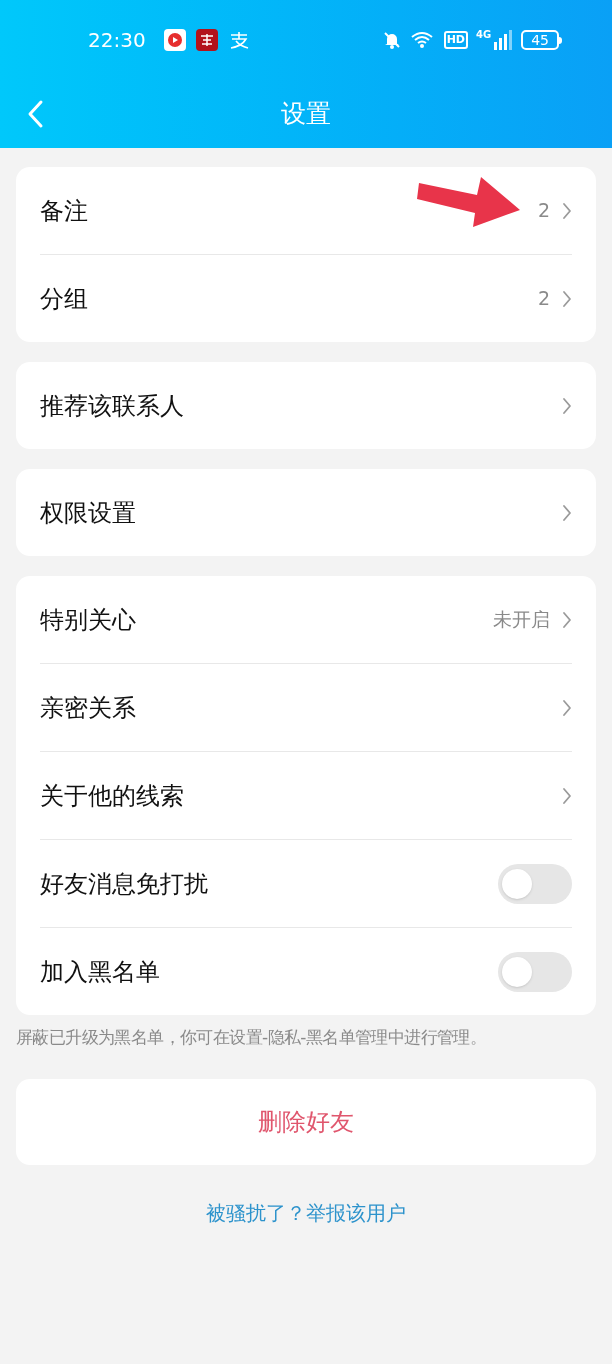 The image size is (612, 1364). Describe the element at coordinates (484, 35) in the screenshot. I see `network-label: 4G` at that location.